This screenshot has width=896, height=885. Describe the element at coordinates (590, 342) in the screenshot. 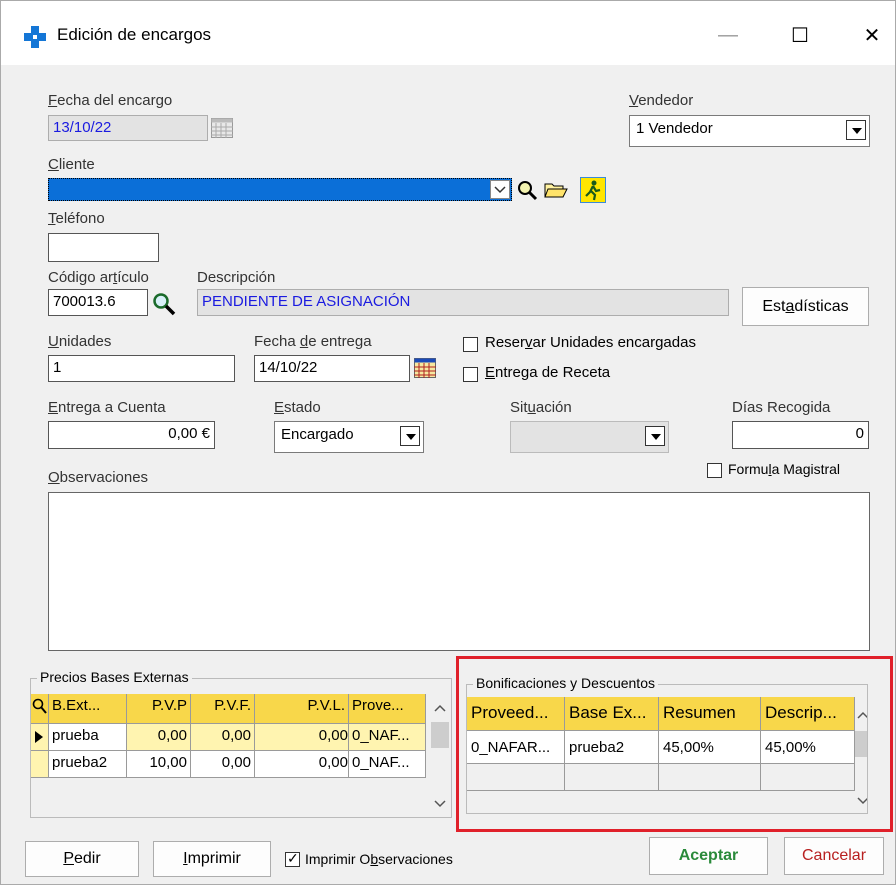

I see `reservar-label: Reservar Unidades encargadas` at that location.